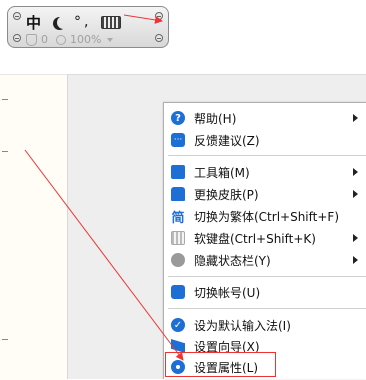 This screenshot has width=366, height=380. I want to click on keyboard-icon, so click(111, 22).